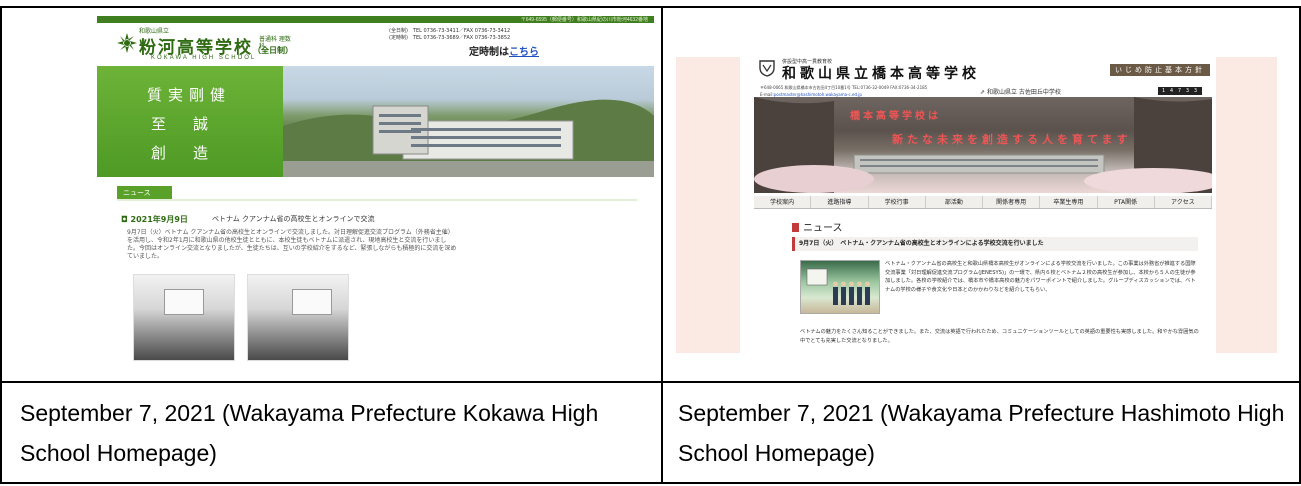 The image size is (1301, 486). I want to click on kokawa-motto-line-2: 至 誠, so click(183, 124).